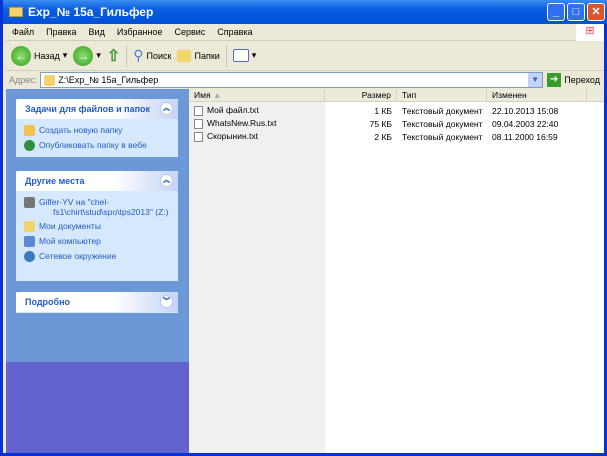  I want to click on address-bar: Адрес: Z:\Exp_№ 15a_Гильфер ▼ ➔ Переход, so click(305, 80).